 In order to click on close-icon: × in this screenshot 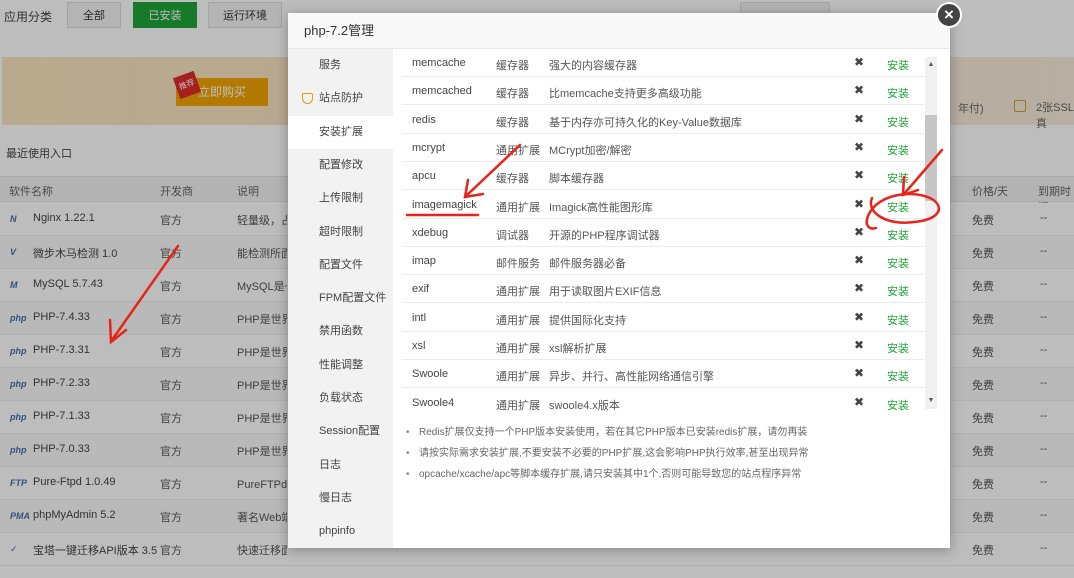, I will do `click(949, 15)`.